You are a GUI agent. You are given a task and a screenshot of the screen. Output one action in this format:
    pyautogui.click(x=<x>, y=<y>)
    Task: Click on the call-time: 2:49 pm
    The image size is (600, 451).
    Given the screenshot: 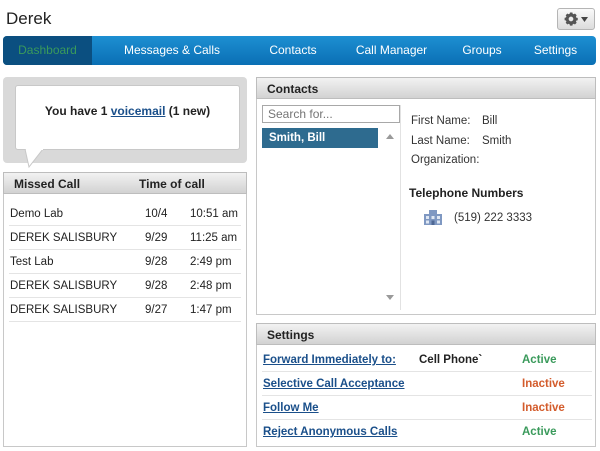 What is the action you would take?
    pyautogui.click(x=211, y=262)
    